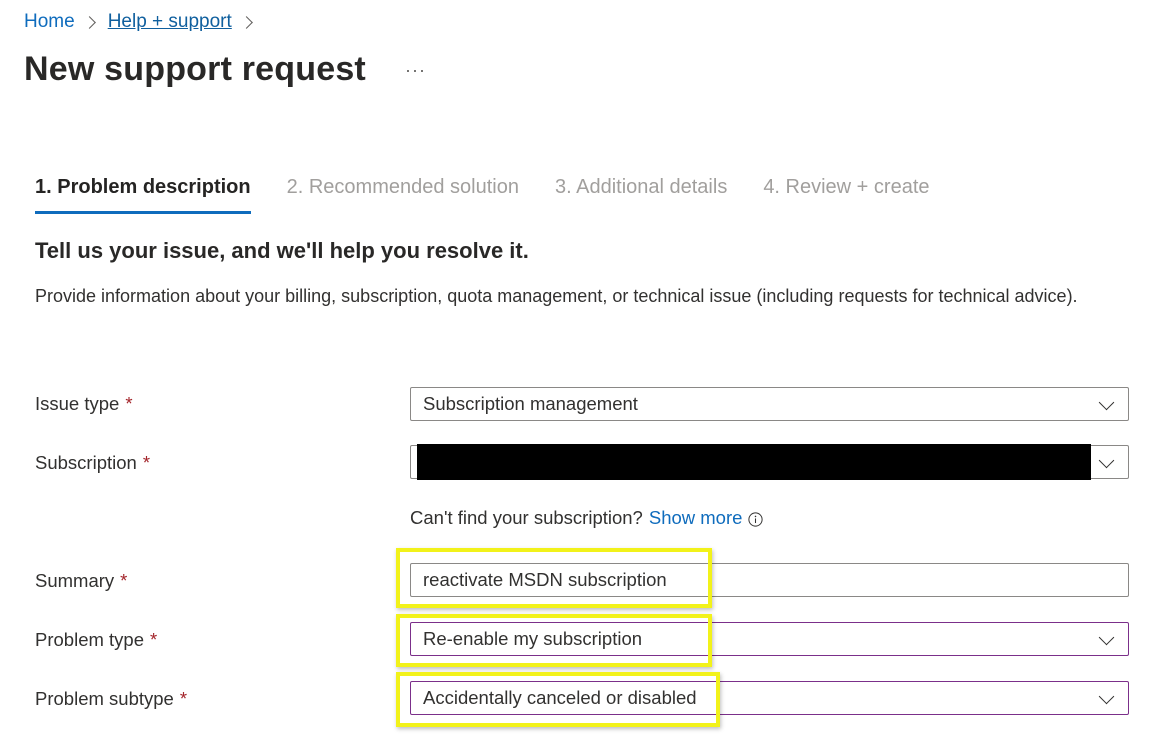 The width and height of the screenshot is (1149, 735). I want to click on breadcrumb: Home Help + support, so click(144, 22).